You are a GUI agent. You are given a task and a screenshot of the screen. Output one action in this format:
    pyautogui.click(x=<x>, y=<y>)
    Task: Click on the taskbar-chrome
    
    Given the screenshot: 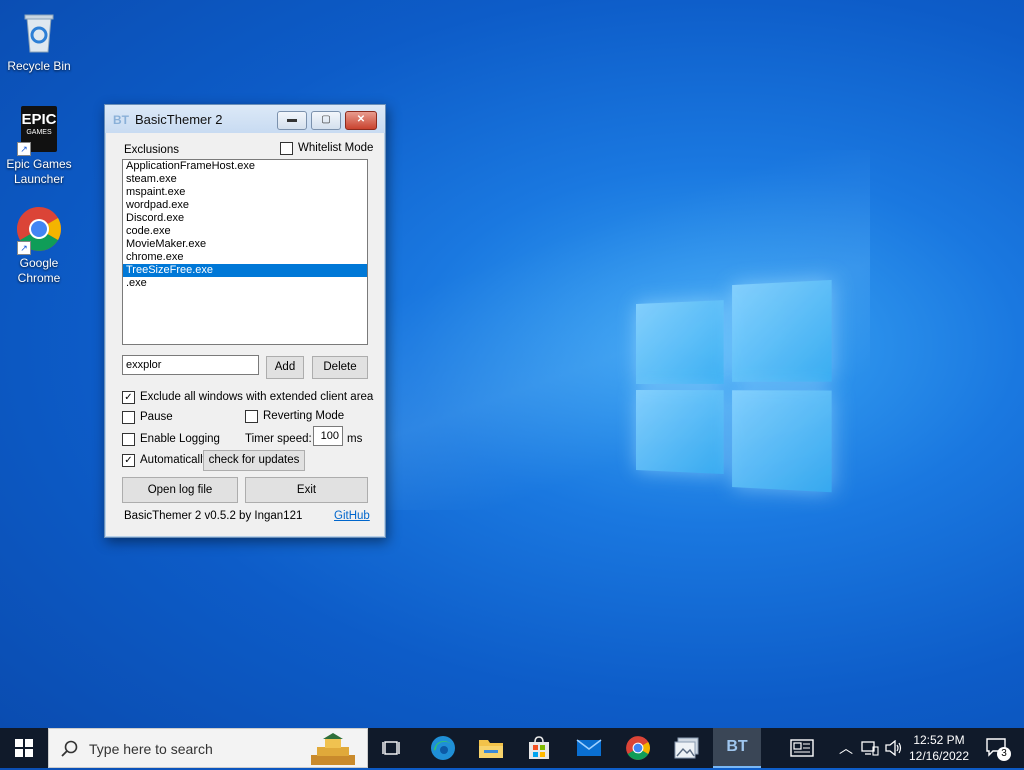 What is the action you would take?
    pyautogui.click(x=638, y=748)
    